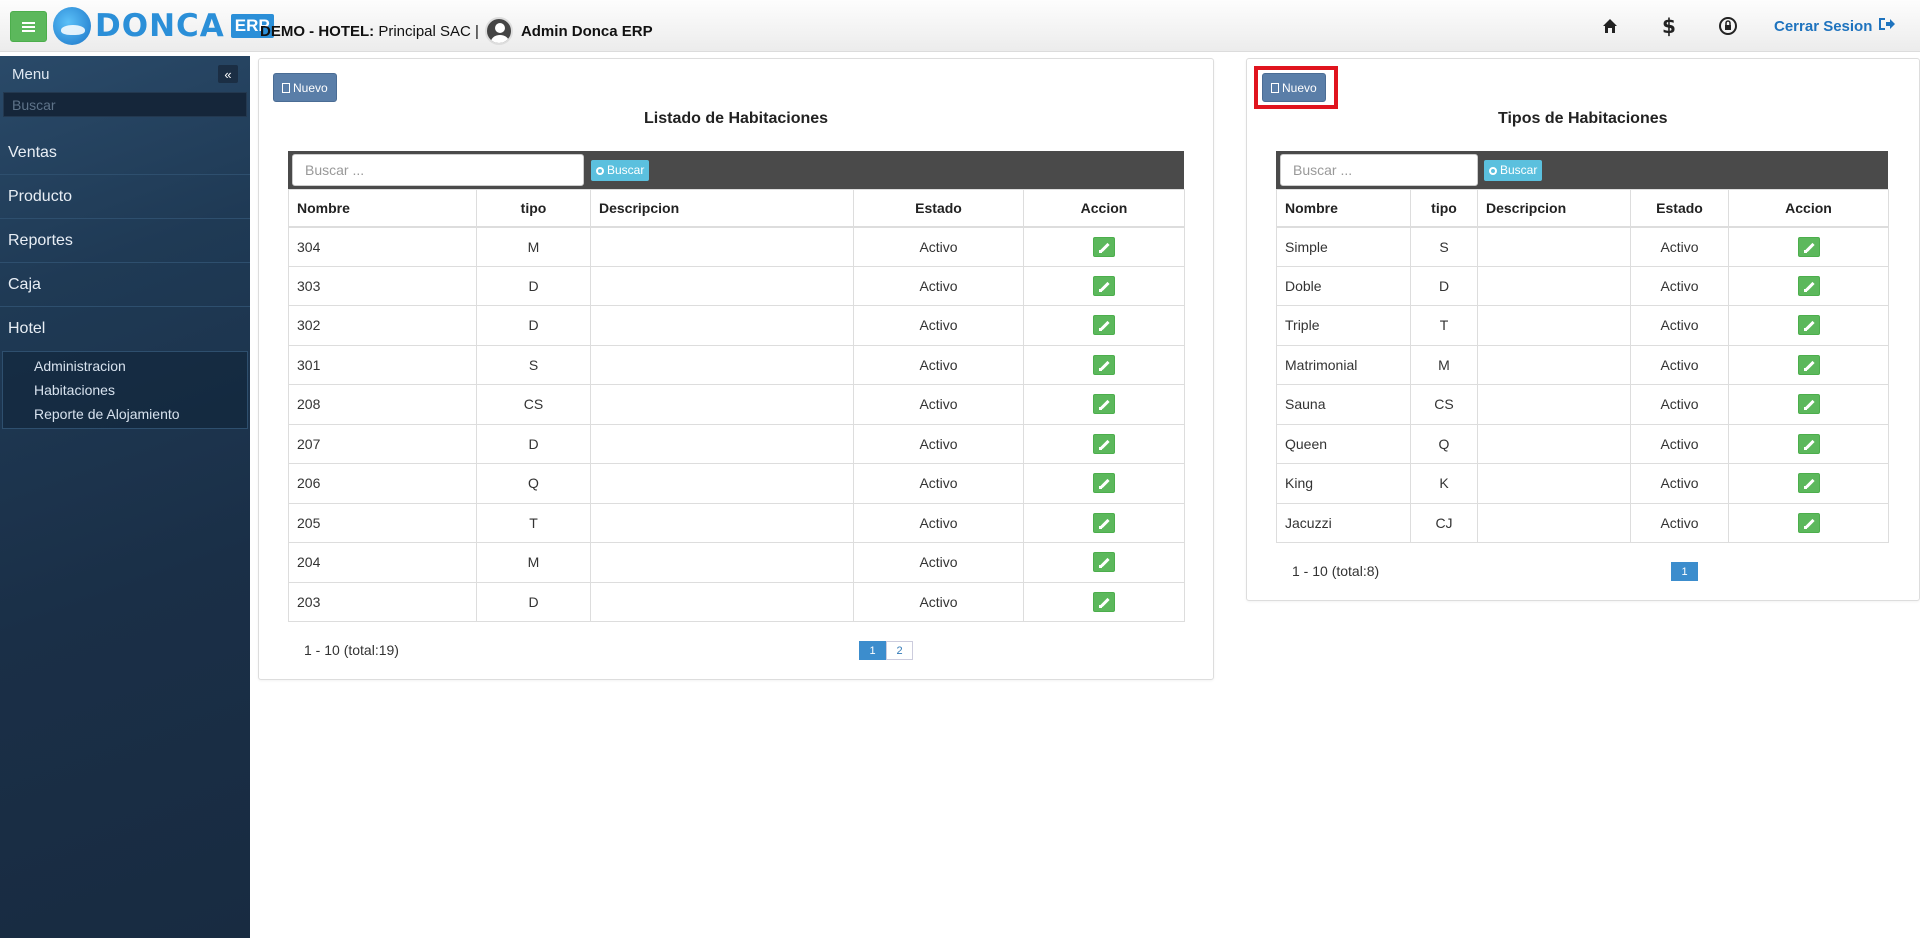 This screenshot has width=1920, height=938. What do you see at coordinates (125, 241) in the screenshot?
I see `sidebar-item-reportes: Reportes` at bounding box center [125, 241].